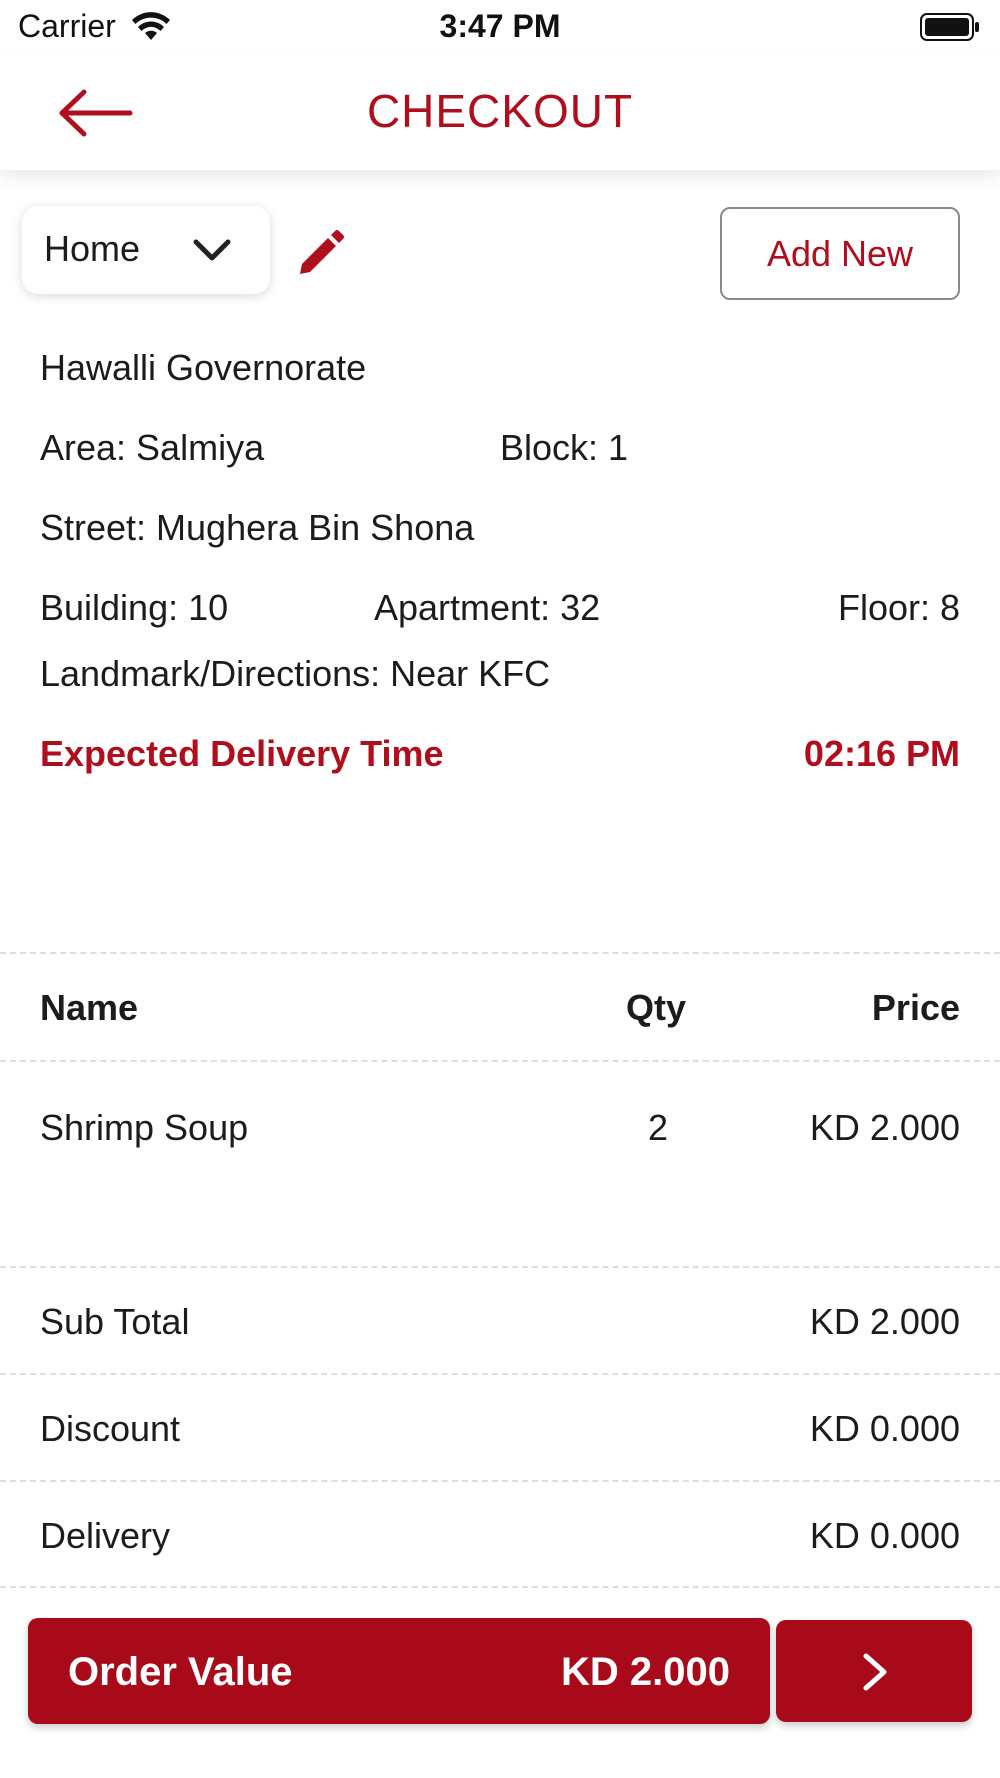 The height and width of the screenshot is (1778, 1000). Describe the element at coordinates (89, 1007) in the screenshot. I see `table-header-name: Name` at that location.